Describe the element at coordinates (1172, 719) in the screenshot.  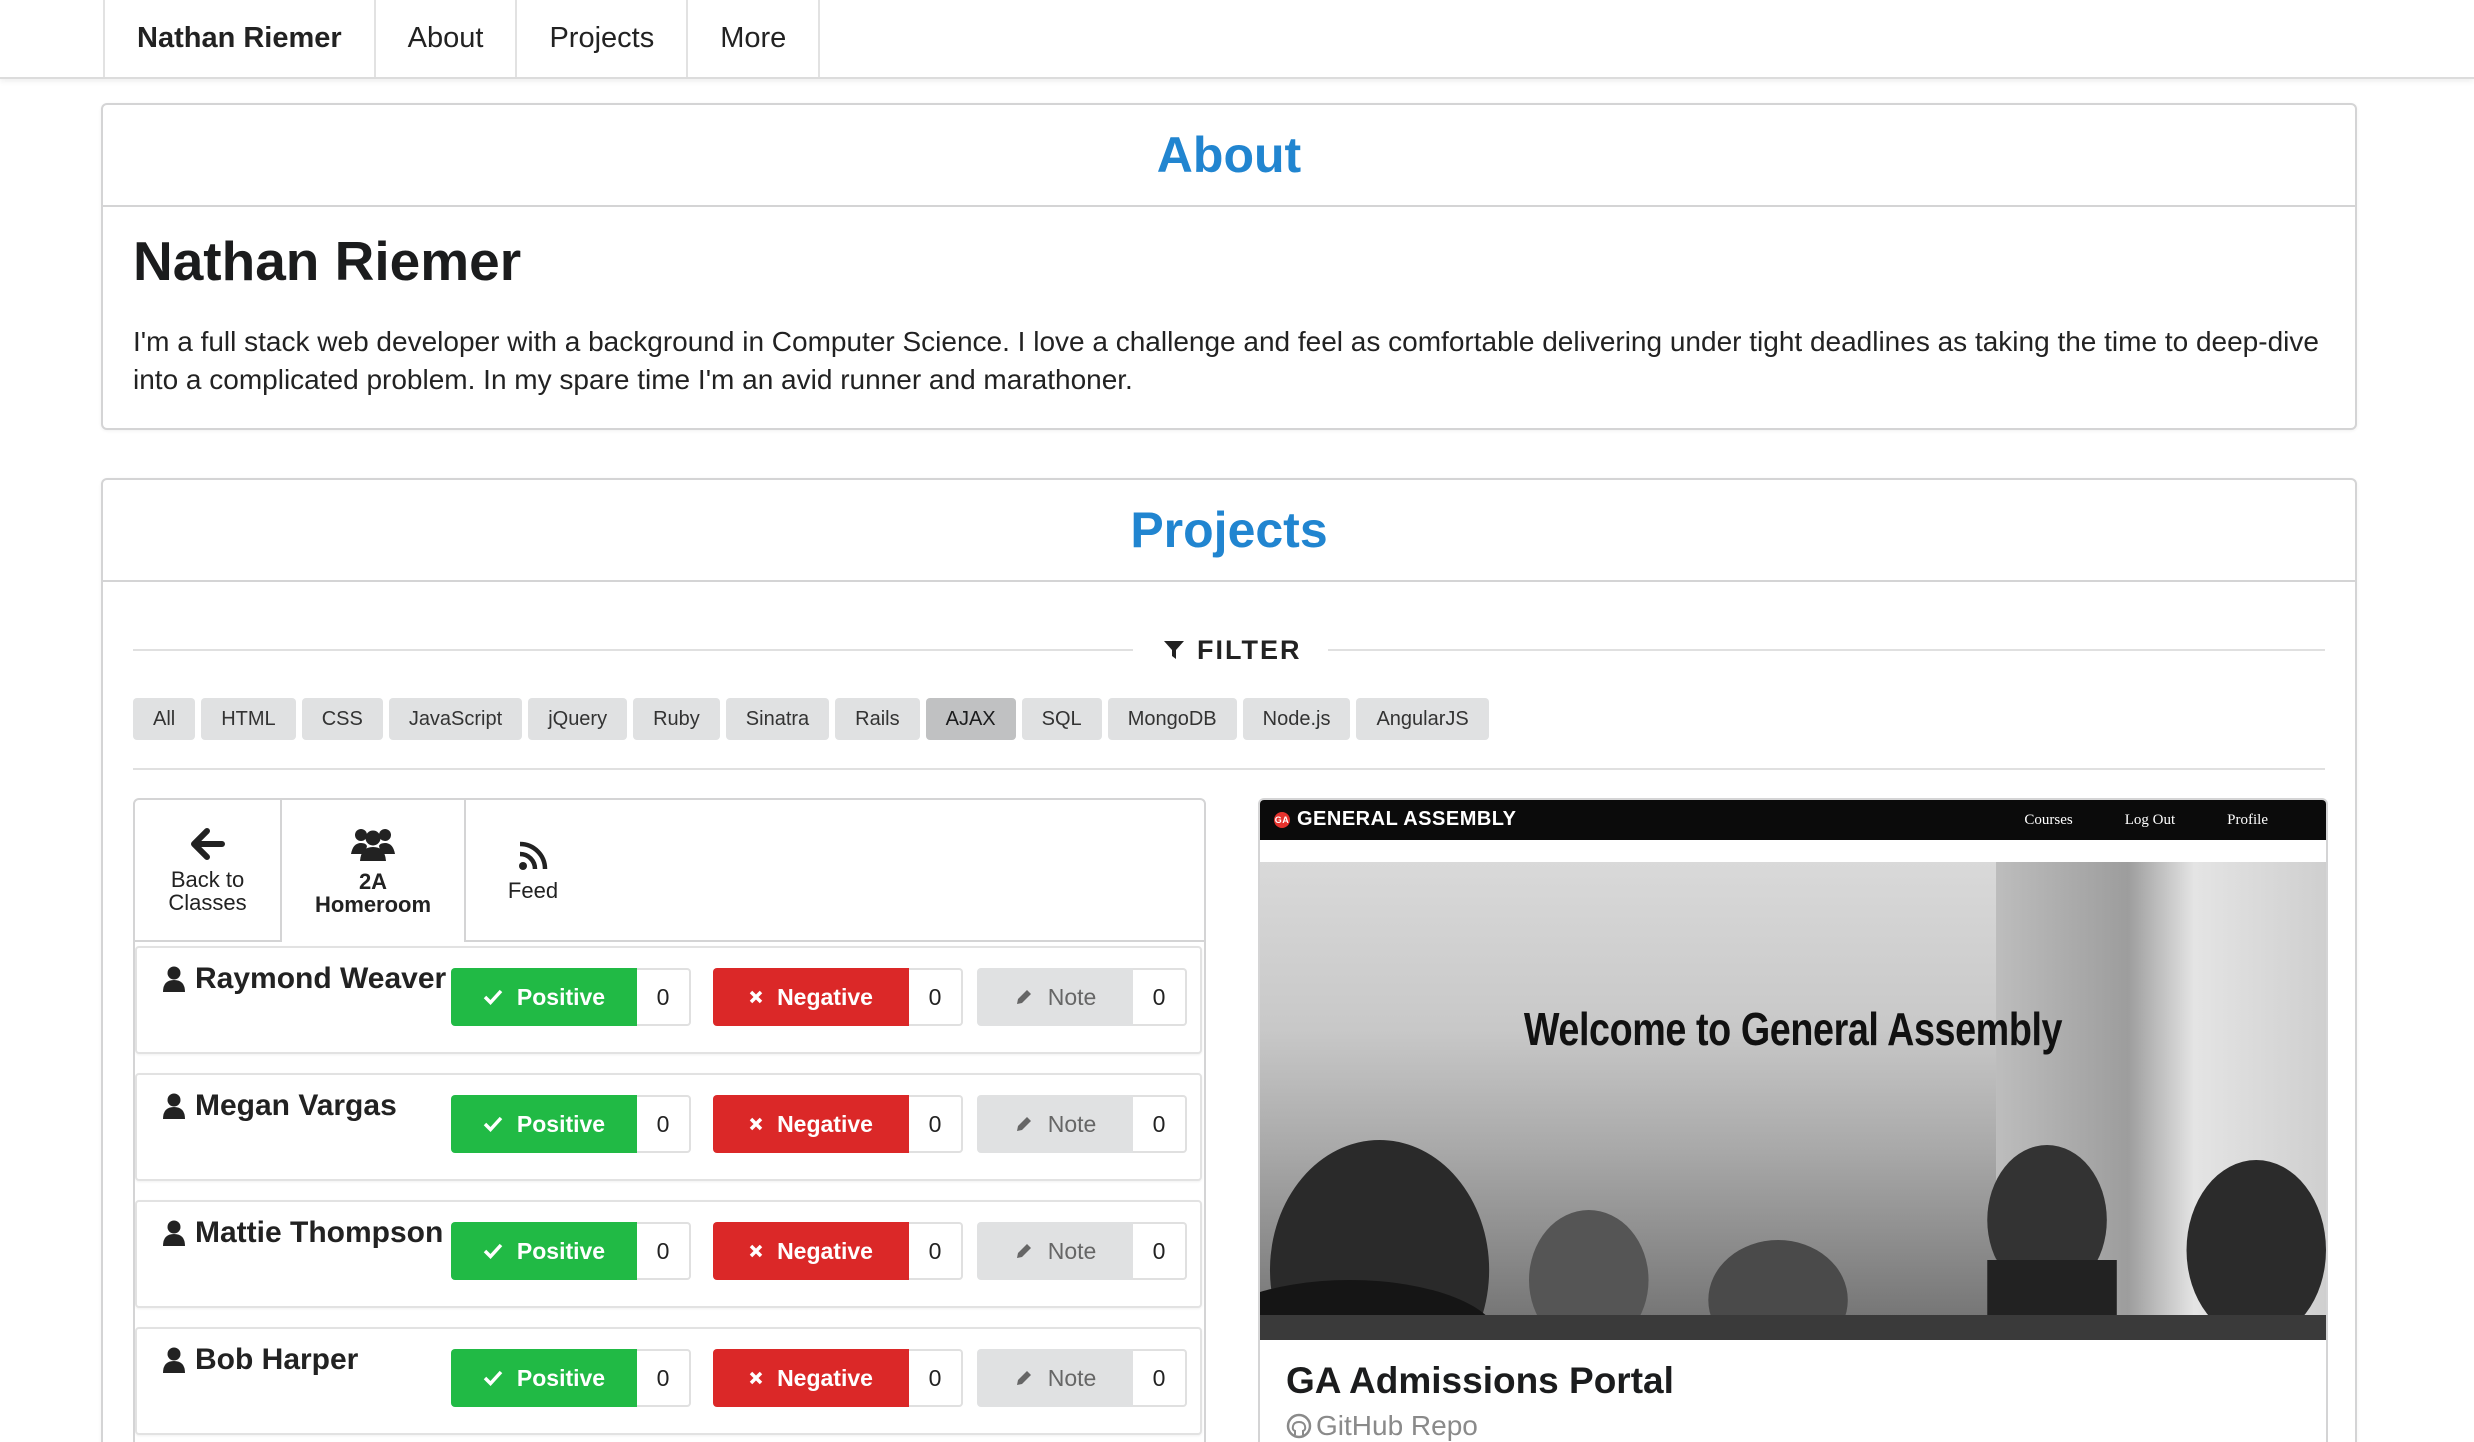
I see `tag-mongodb: MongoDB` at that location.